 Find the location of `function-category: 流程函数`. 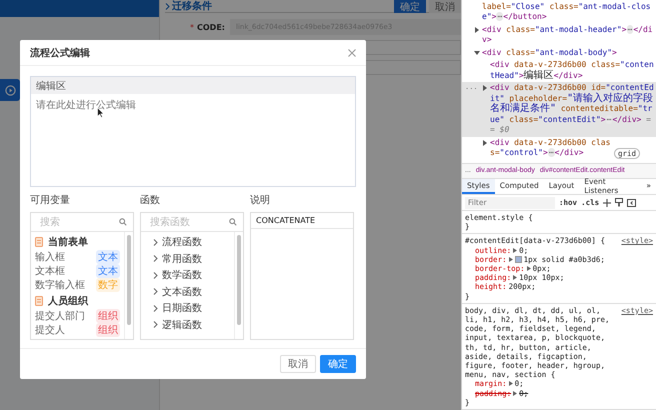

function-category: 流程函数 is located at coordinates (187, 242).